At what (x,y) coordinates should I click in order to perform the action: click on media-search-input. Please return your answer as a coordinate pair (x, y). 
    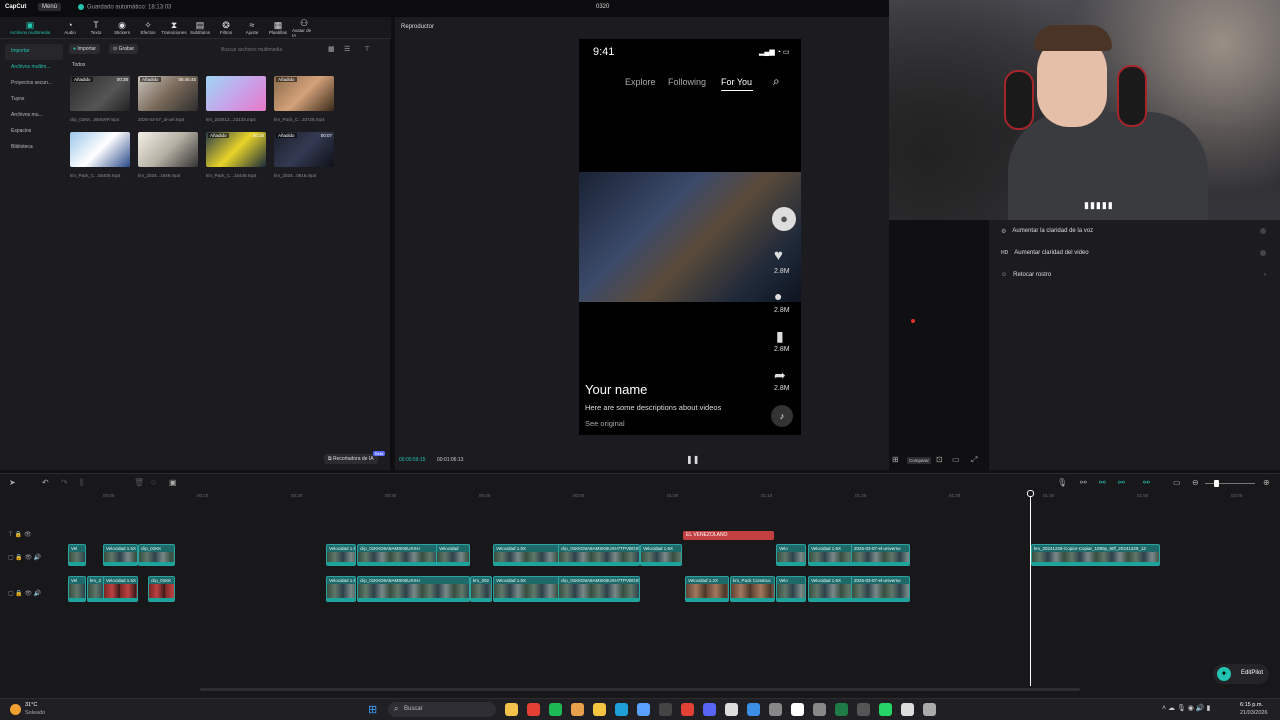
    Looking at the image, I should click on (301, 50).